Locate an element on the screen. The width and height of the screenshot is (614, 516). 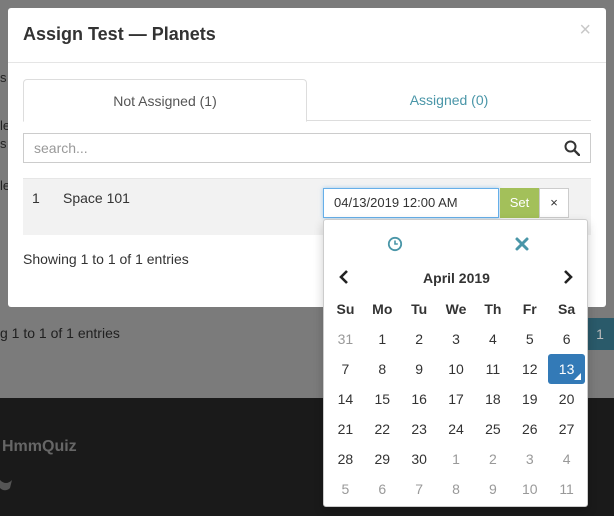
calendar-day: 21 is located at coordinates (345, 429).